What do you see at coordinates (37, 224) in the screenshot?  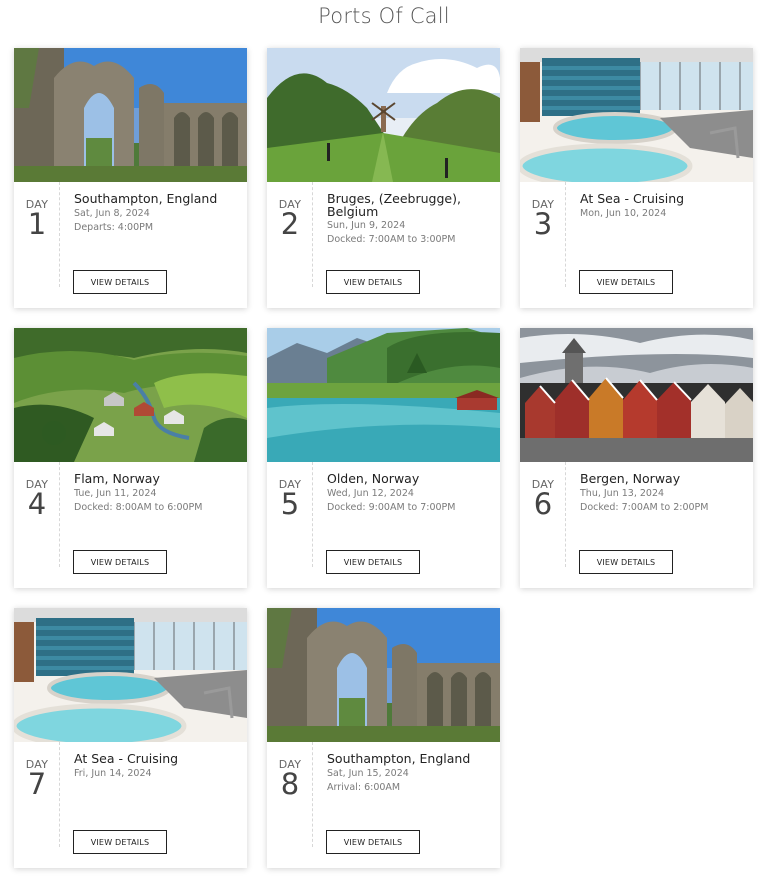 I see `day-number: 1` at bounding box center [37, 224].